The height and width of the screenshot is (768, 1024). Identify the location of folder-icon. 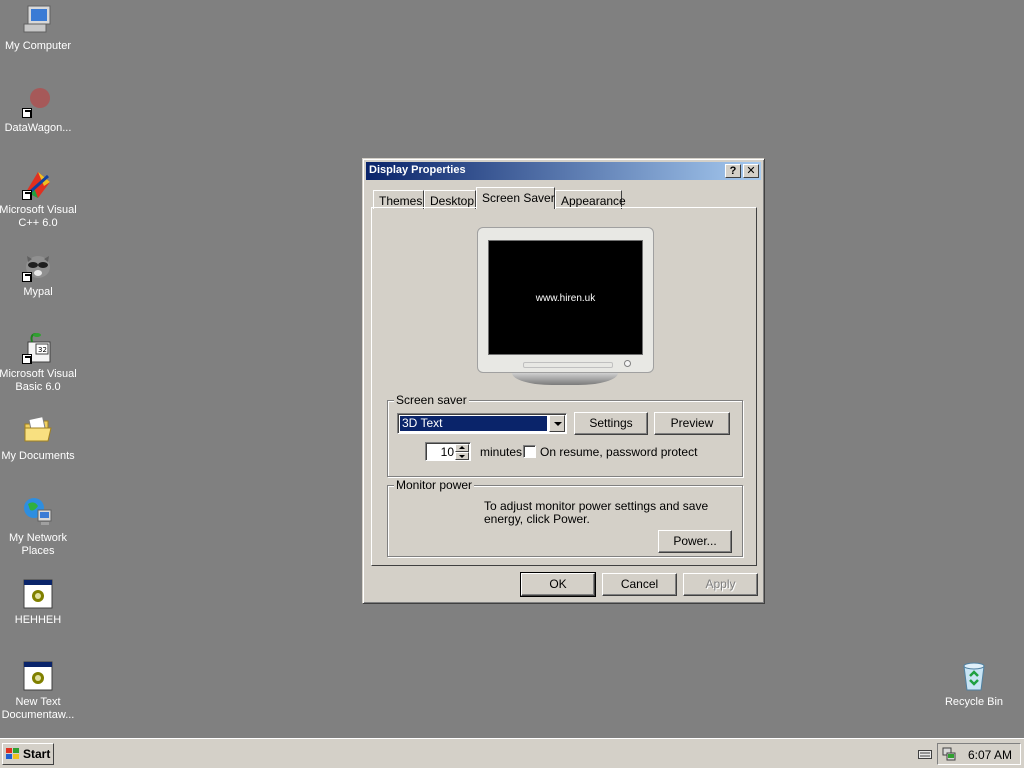
(38, 430).